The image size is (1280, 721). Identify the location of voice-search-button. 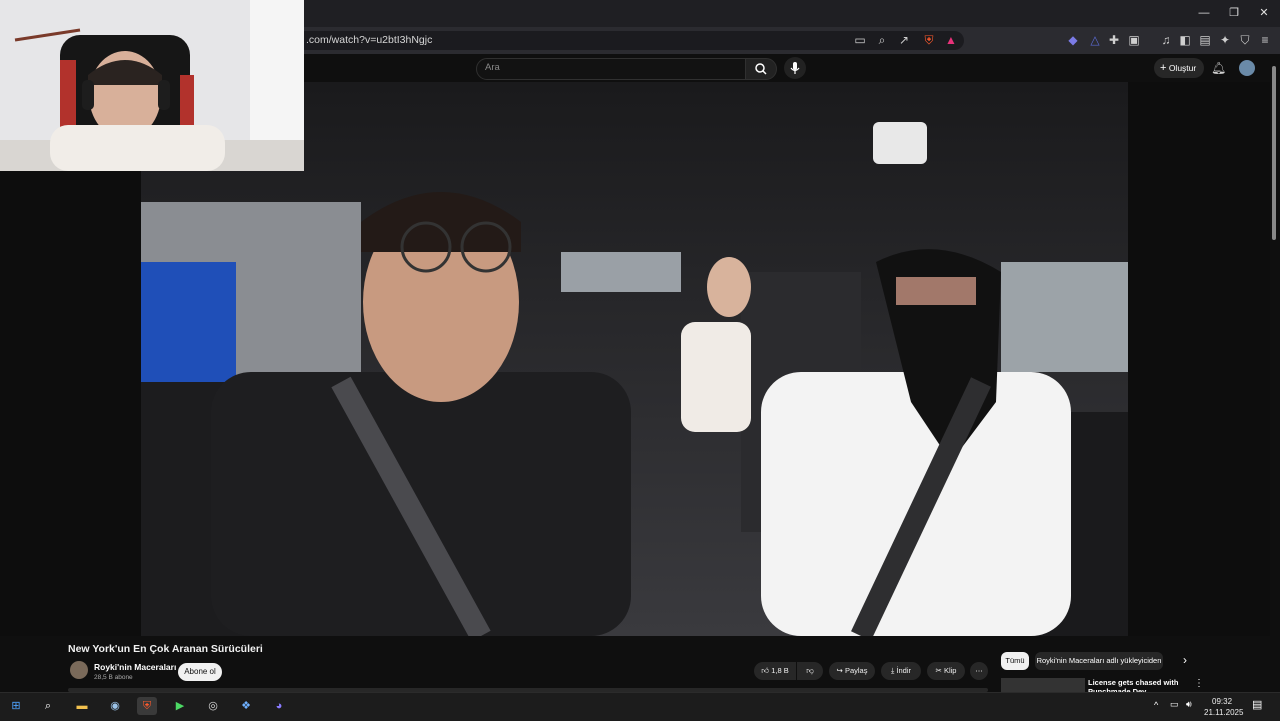
(795, 68).